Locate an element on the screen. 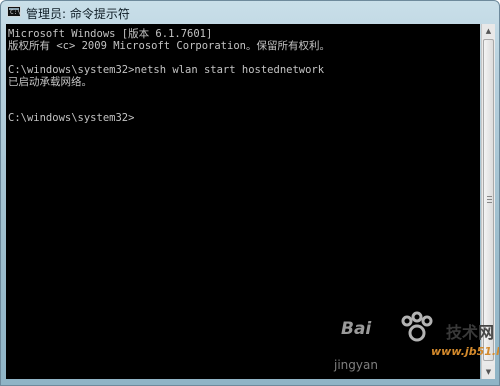 The height and width of the screenshot is (386, 500). site-url-watermark: www.jb51.Net is located at coordinates (465, 351).